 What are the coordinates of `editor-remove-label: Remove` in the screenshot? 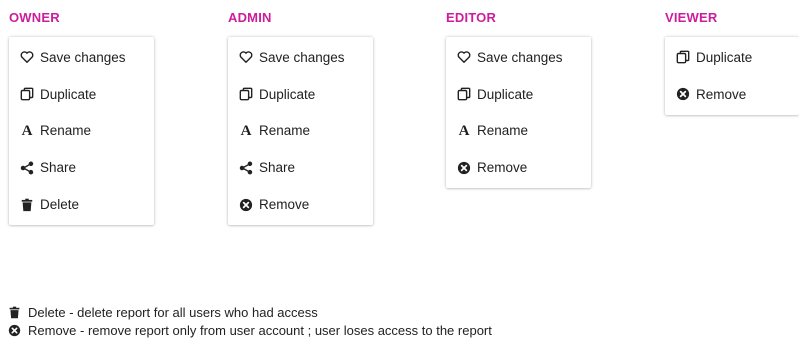 It's located at (502, 168).